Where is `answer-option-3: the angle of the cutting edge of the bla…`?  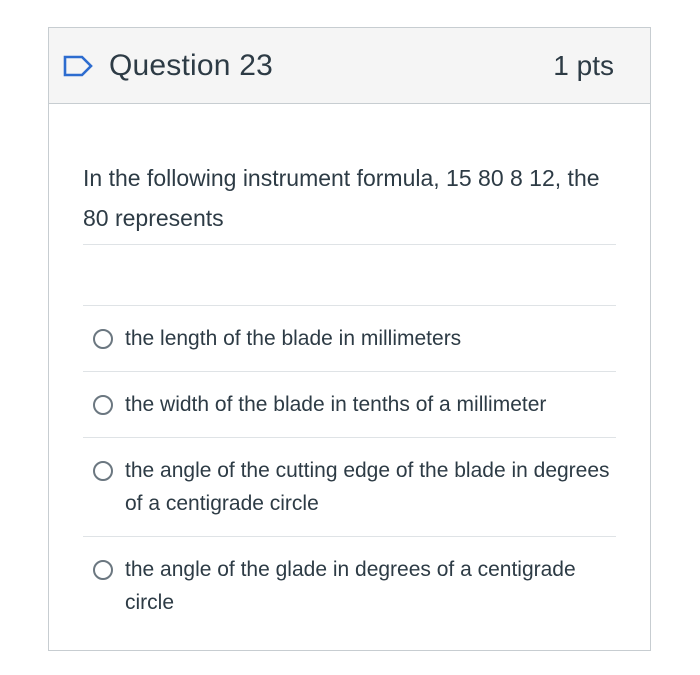 answer-option-3: the angle of the cutting edge of the bla… is located at coordinates (349, 487).